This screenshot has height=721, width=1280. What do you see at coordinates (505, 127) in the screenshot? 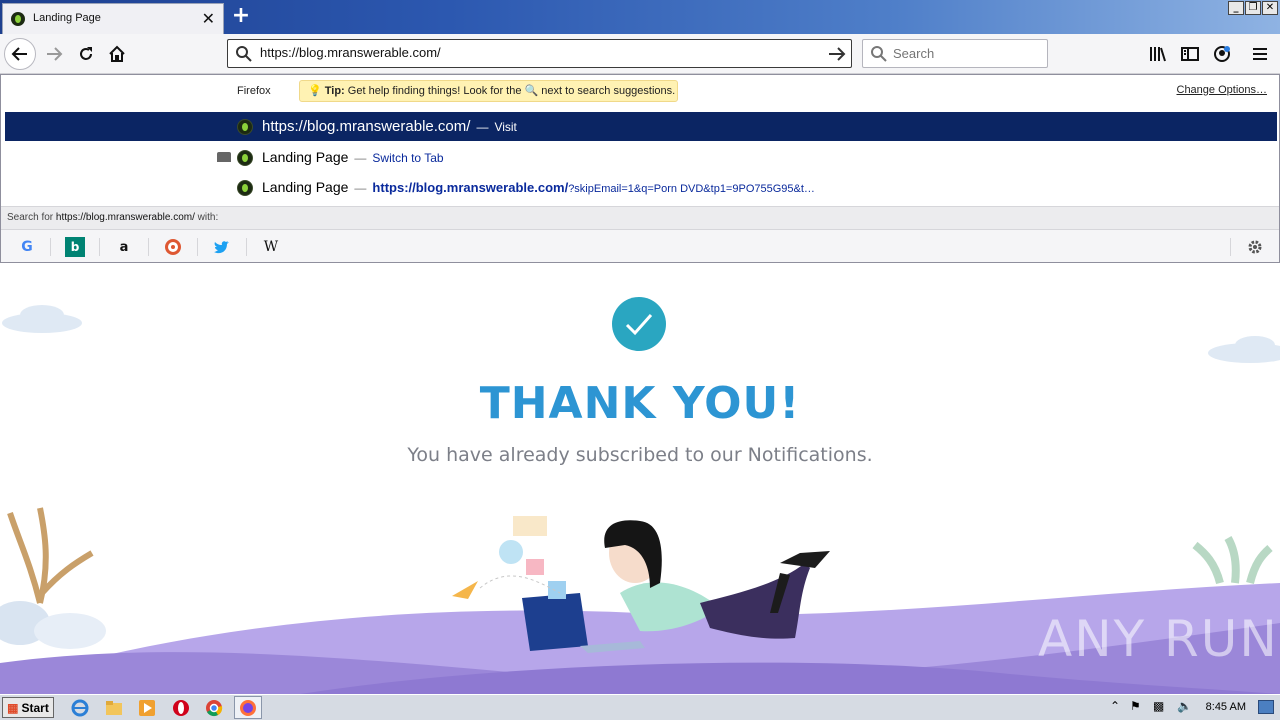
I see `result-action: Visit` at bounding box center [505, 127].